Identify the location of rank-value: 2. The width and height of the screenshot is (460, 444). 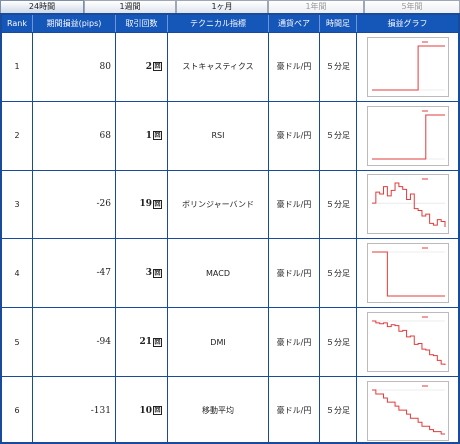
(17, 136).